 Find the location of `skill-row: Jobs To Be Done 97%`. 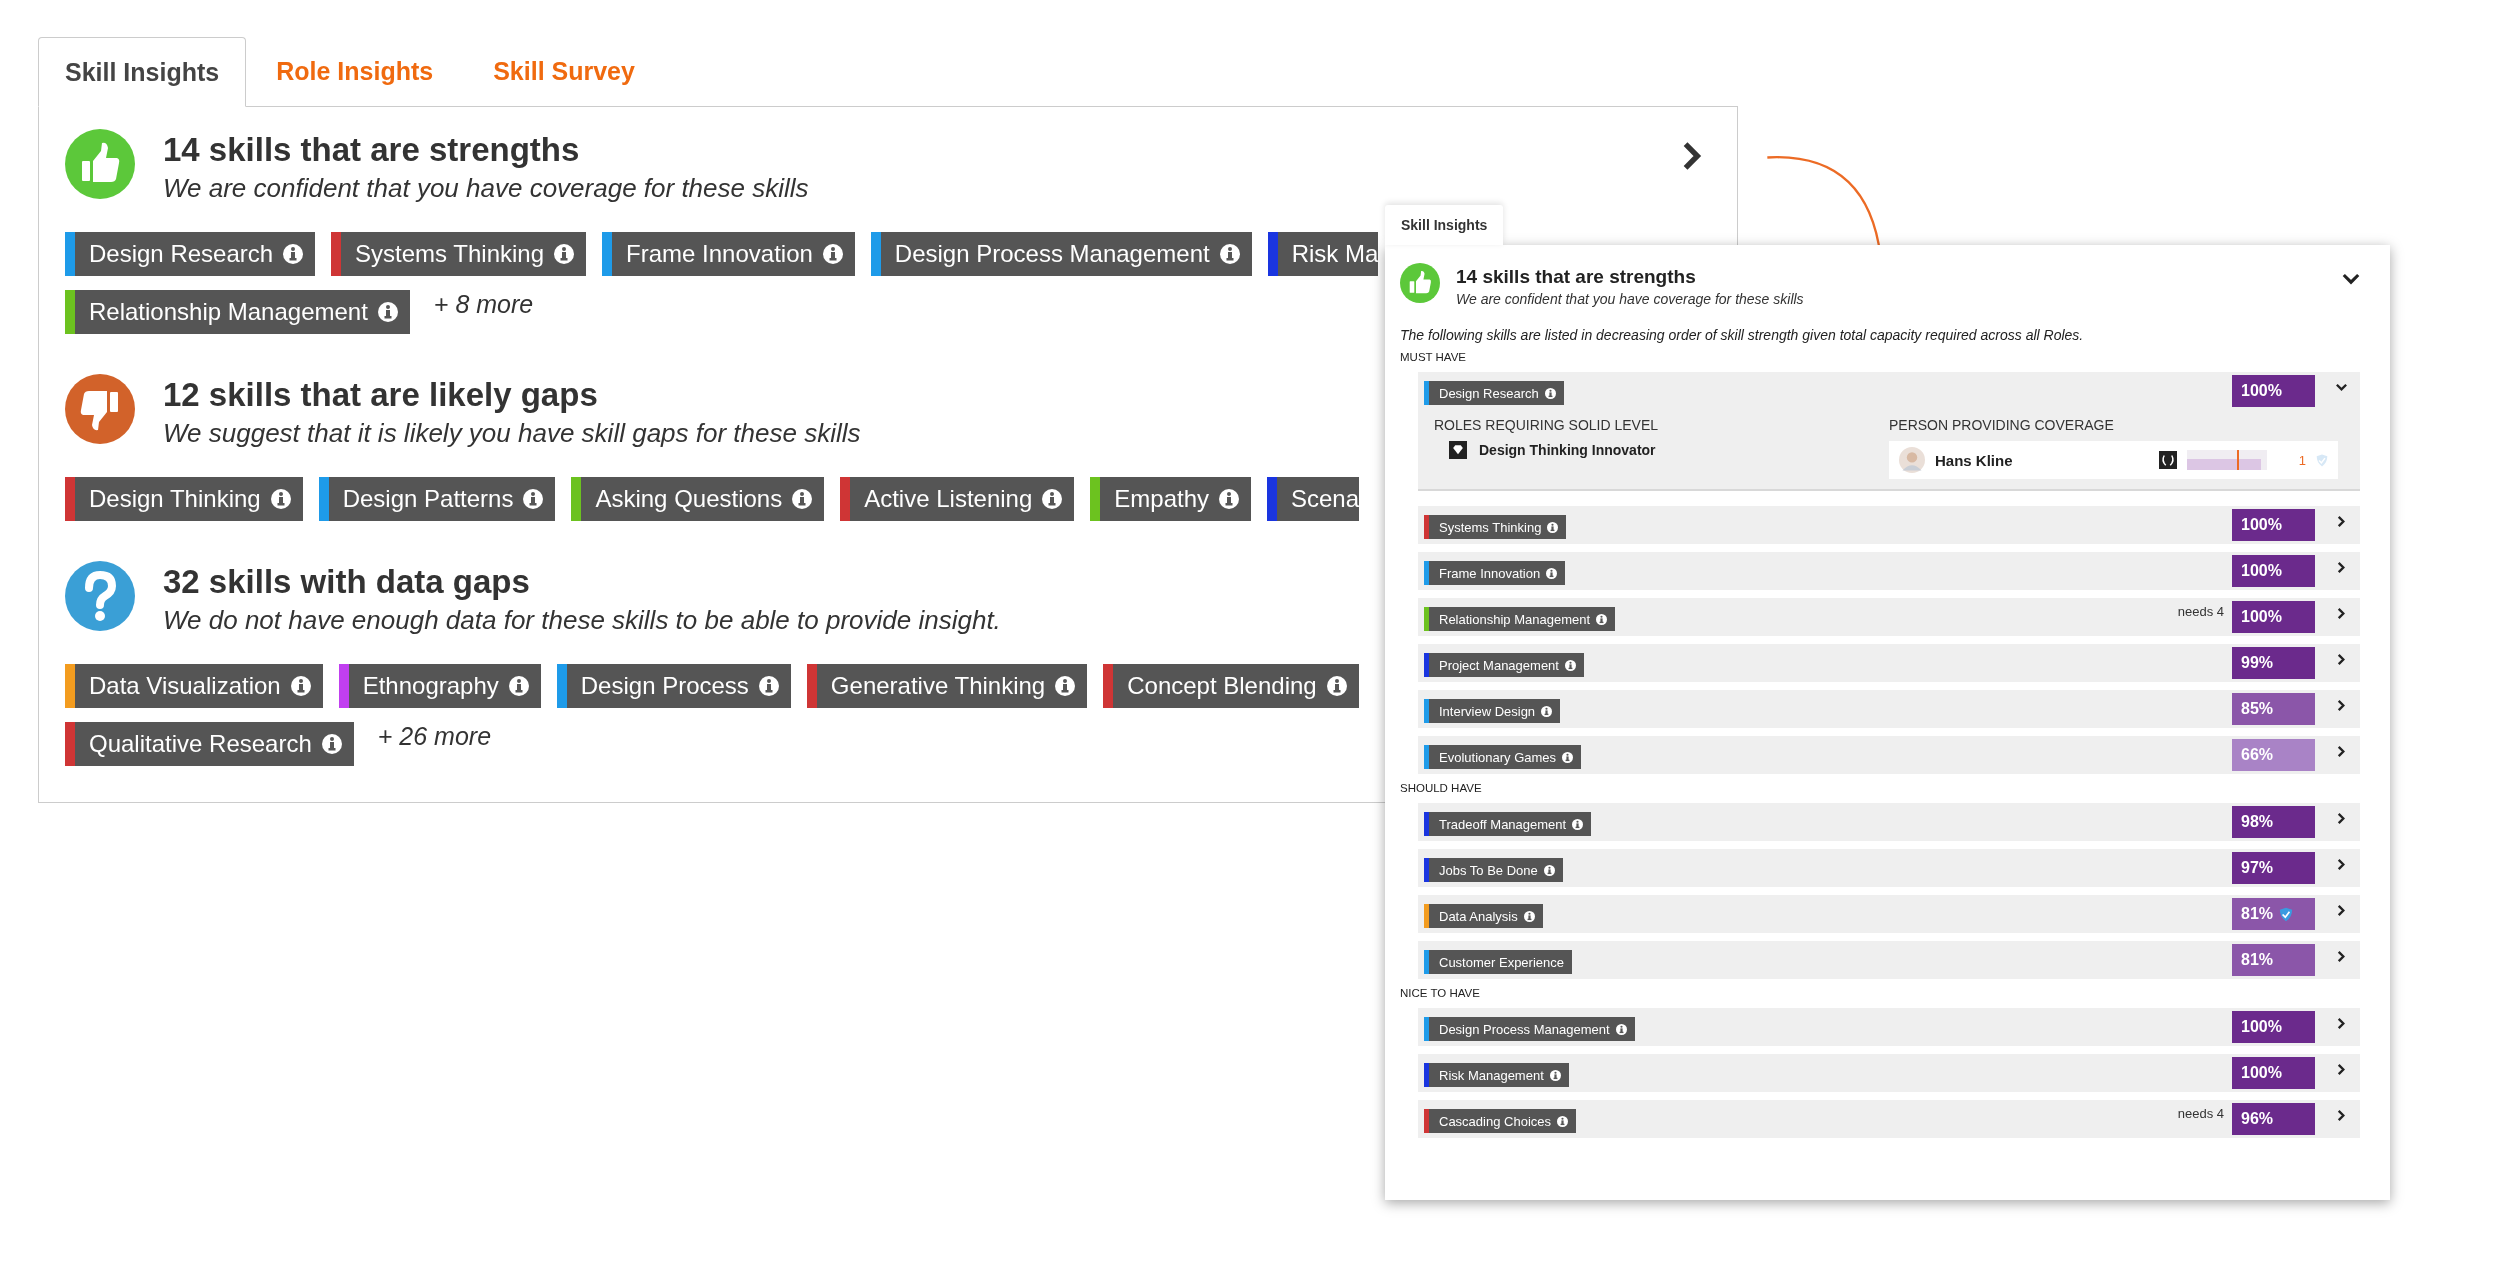

skill-row: Jobs To Be Done 97% is located at coordinates (1889, 868).